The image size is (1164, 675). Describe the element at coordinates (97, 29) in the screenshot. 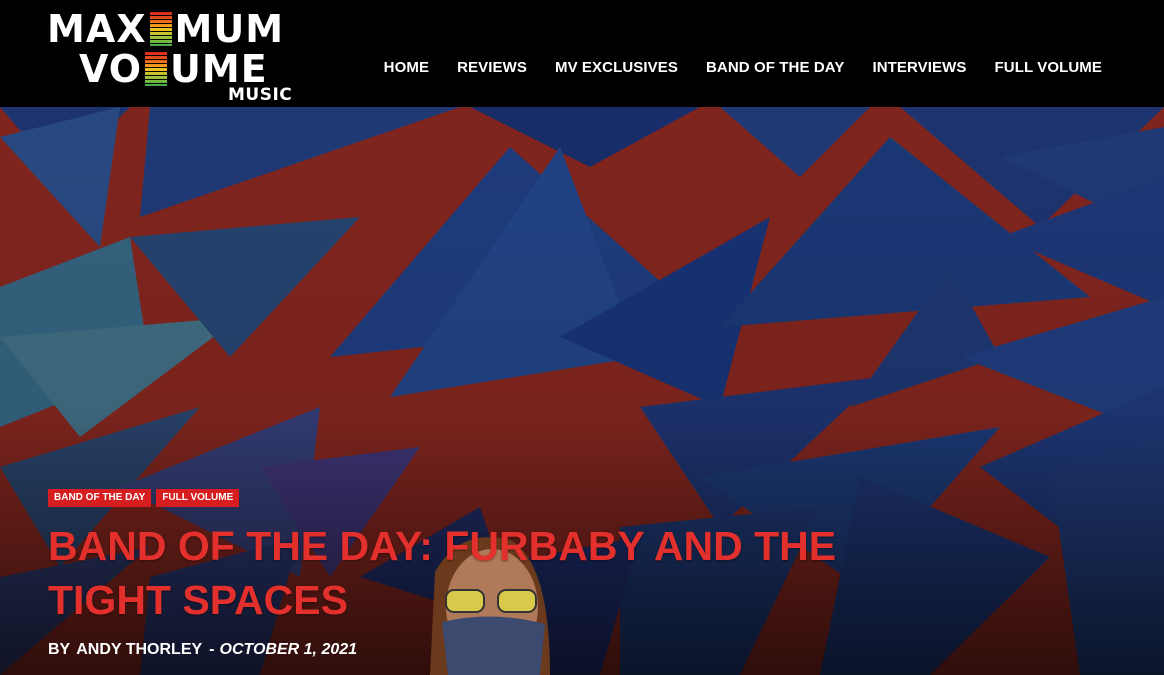

I see `logo-text: MAX` at that location.